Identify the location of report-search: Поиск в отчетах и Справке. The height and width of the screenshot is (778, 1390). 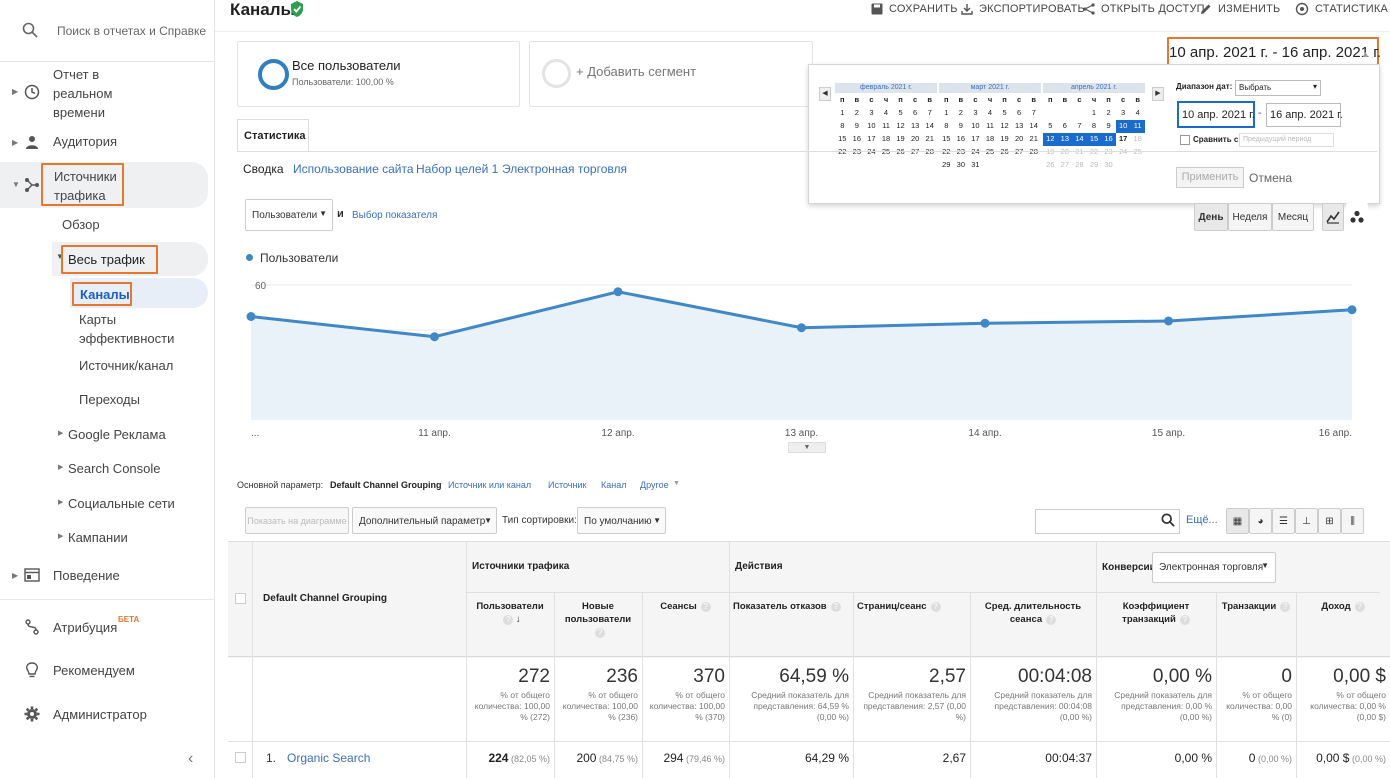
(107, 31).